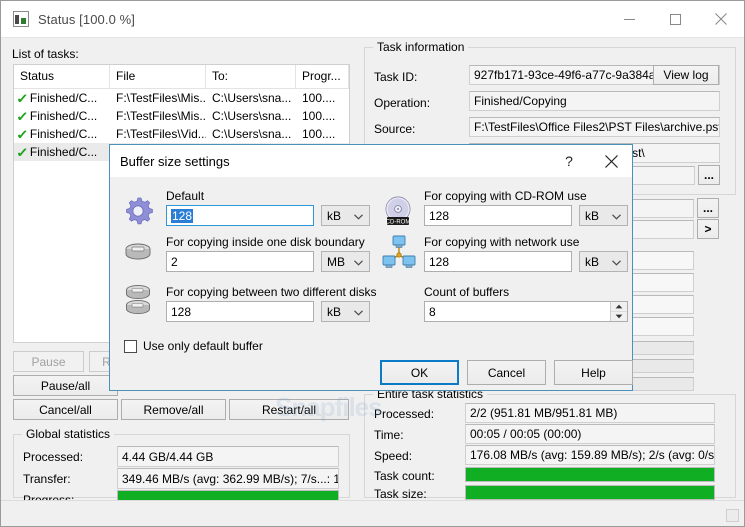  What do you see at coordinates (592, 261) in the screenshot?
I see `network-unit-value: kB` at bounding box center [592, 261].